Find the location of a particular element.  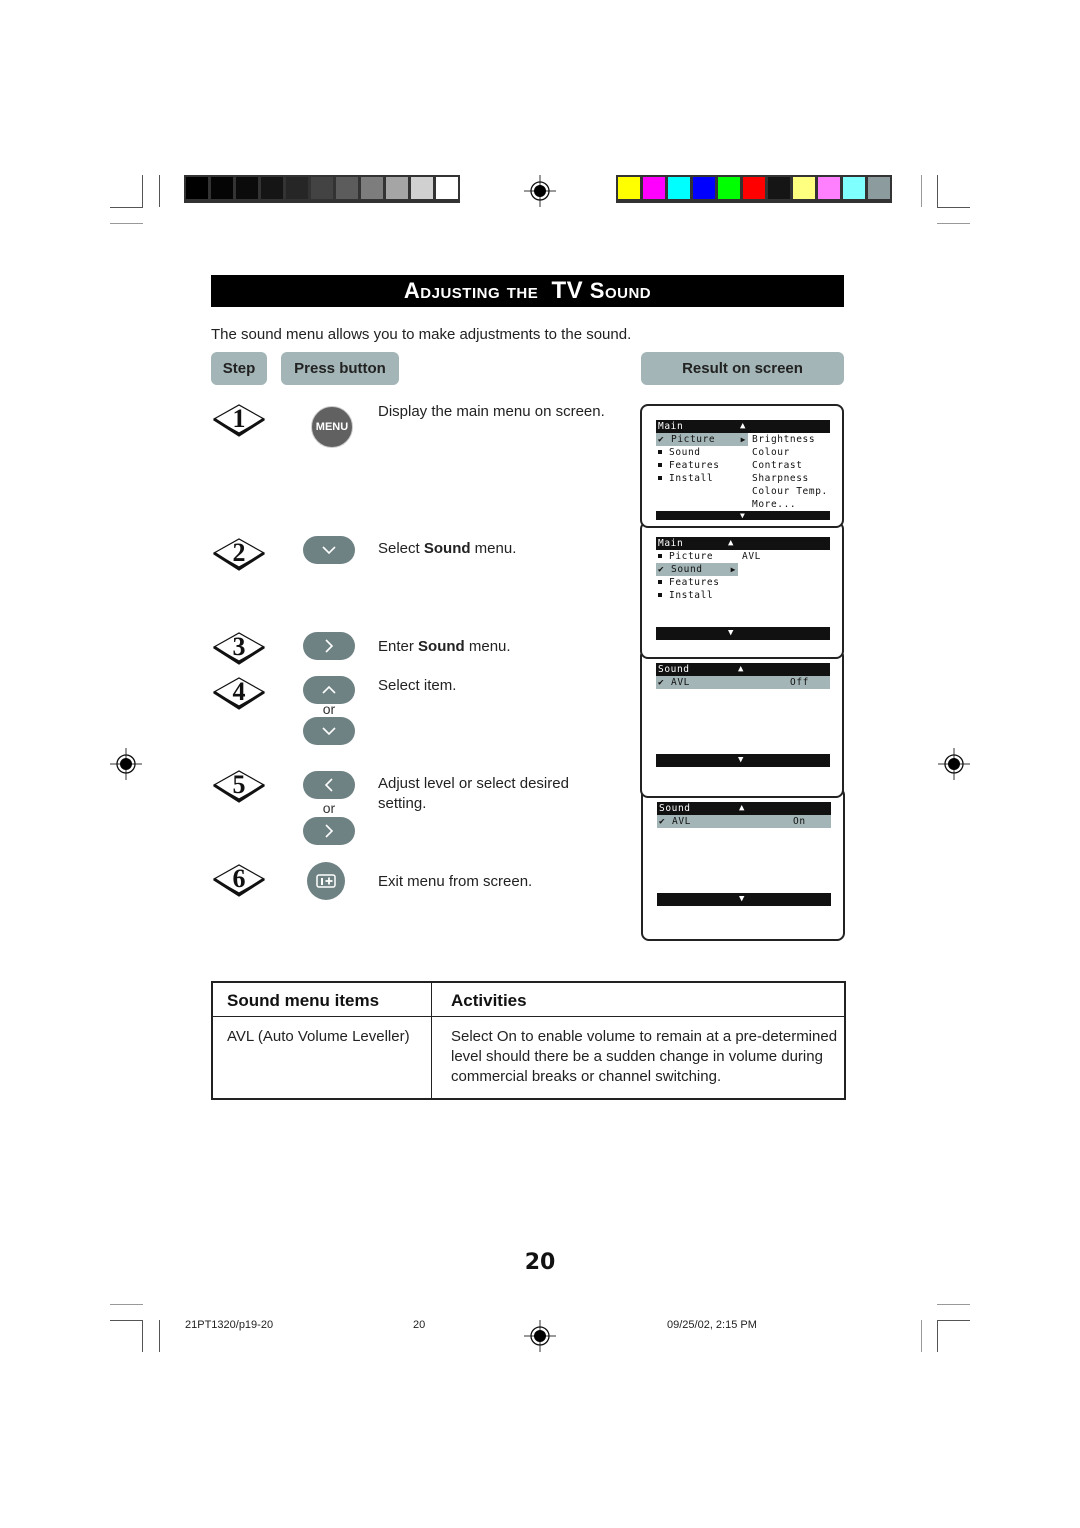

osd-row: Install is located at coordinates (743, 595).